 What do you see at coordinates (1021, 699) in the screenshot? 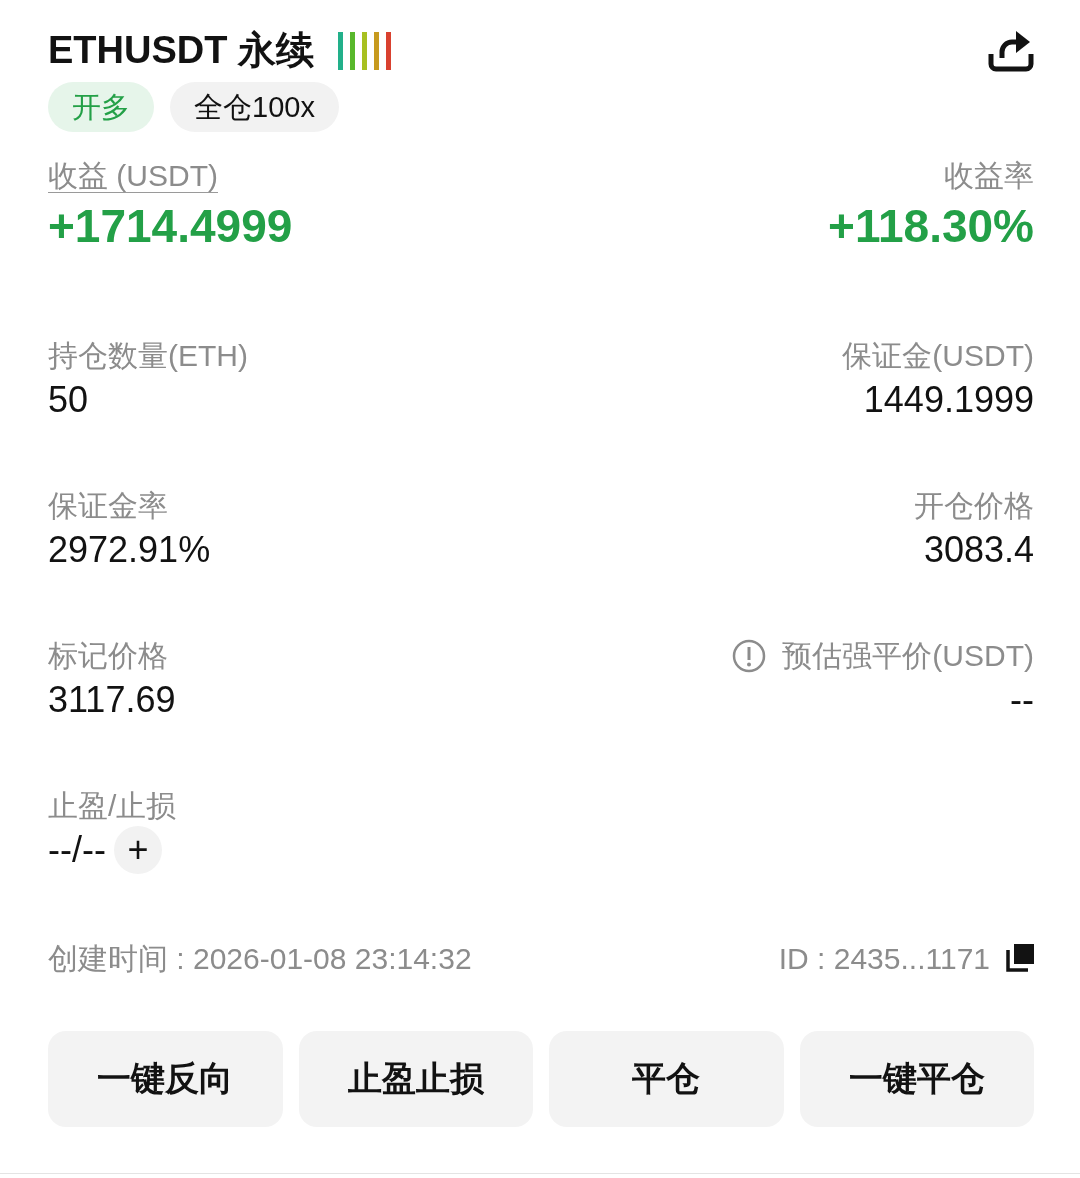
I see `field-value: --` at bounding box center [1021, 699].